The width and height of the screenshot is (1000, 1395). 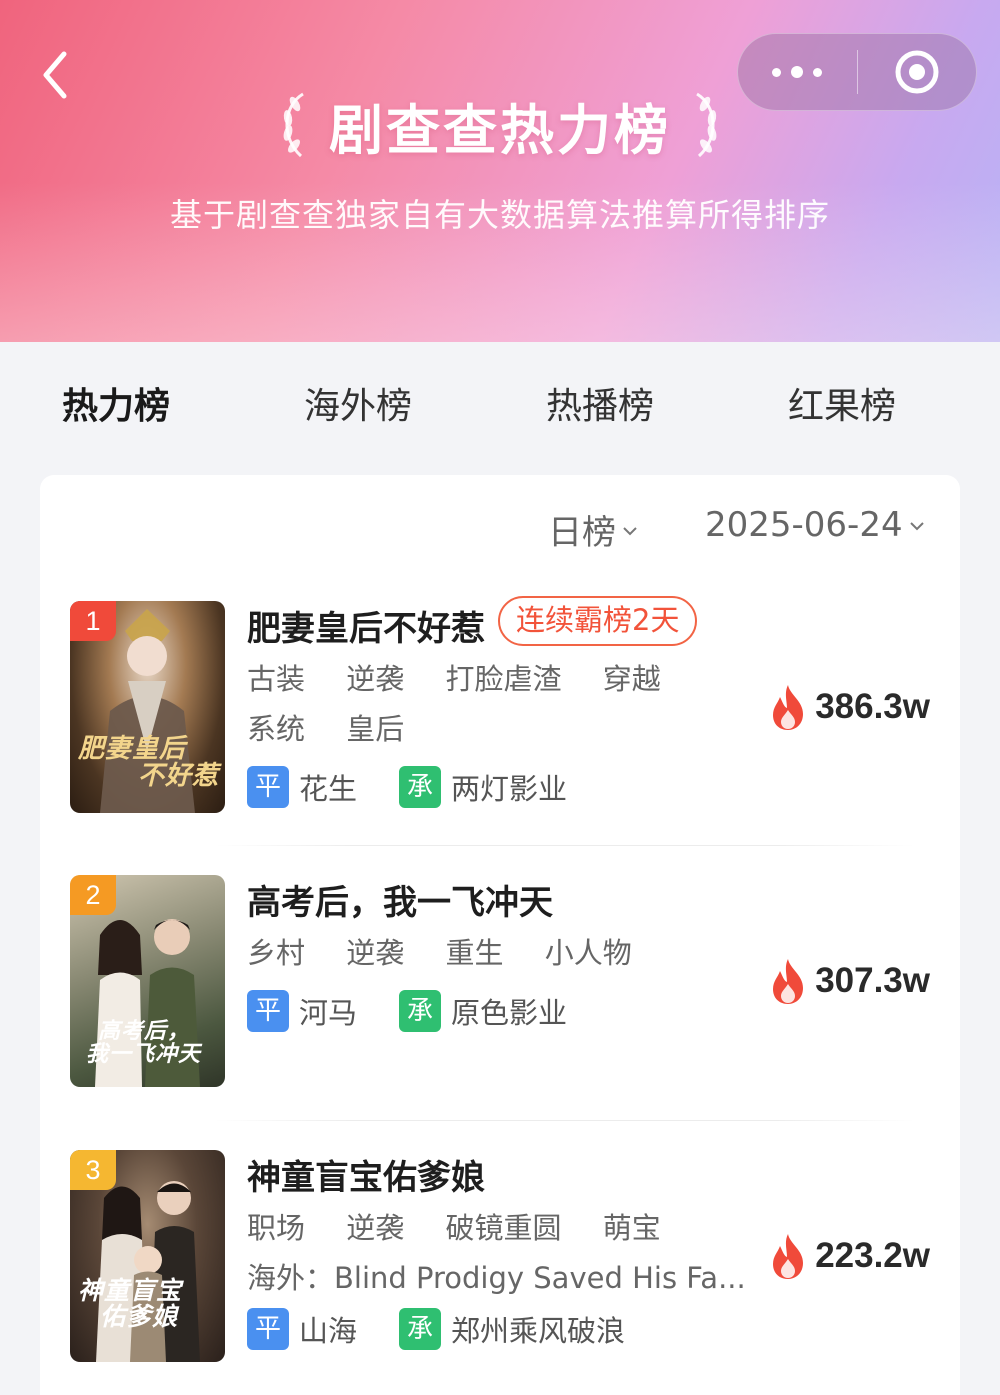 What do you see at coordinates (147, 1256) in the screenshot?
I see `drama-poster: 3 神童盲宝 佑爹娘` at bounding box center [147, 1256].